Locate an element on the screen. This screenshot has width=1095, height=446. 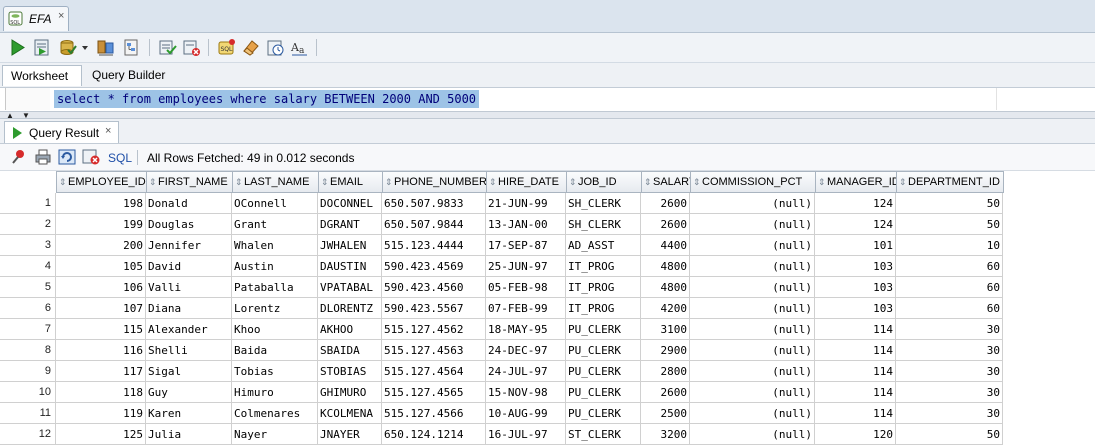
table-cell-employee-id: 125 is located at coordinates (101, 434).